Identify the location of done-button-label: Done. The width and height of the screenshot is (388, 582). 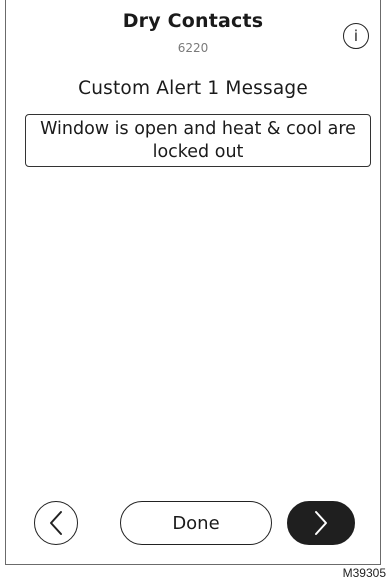
(196, 523).